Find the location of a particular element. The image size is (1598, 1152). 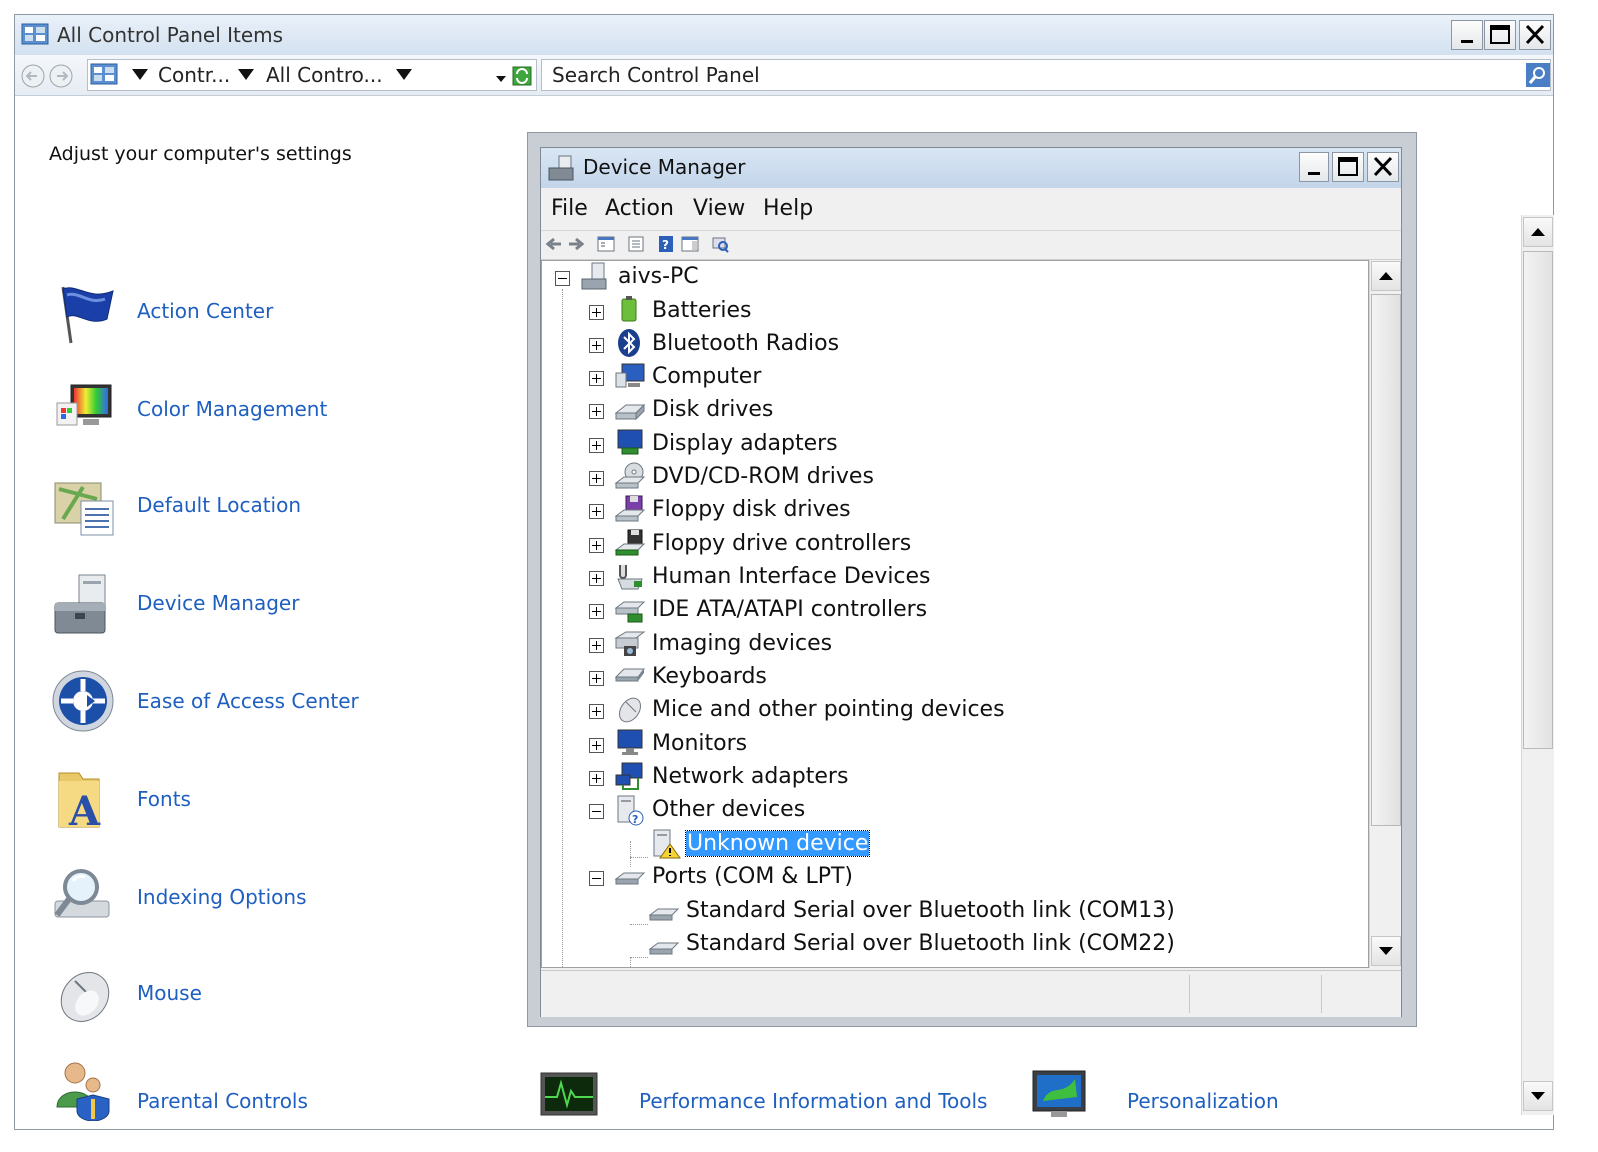

tree-item-label: Floppy disk drives is located at coordinates (751, 509).